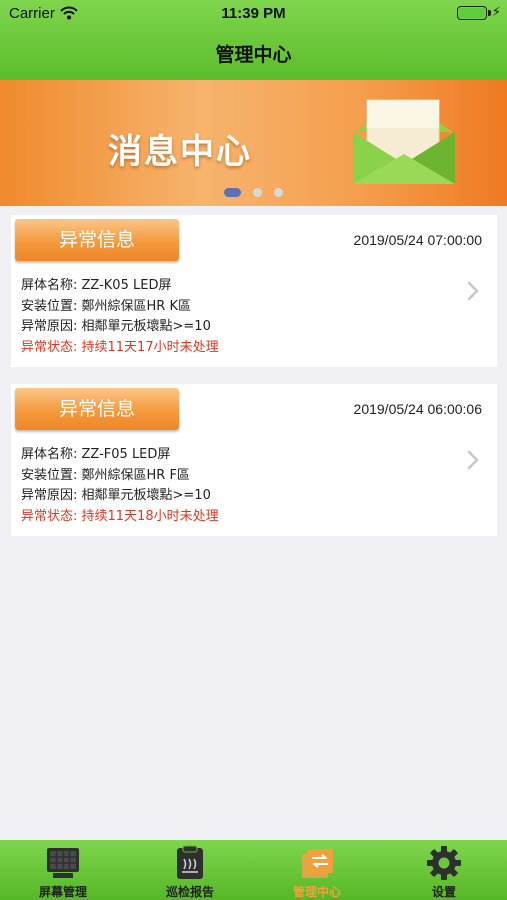 The height and width of the screenshot is (900, 507). I want to click on tab-label: 巡检报告, so click(189, 892).